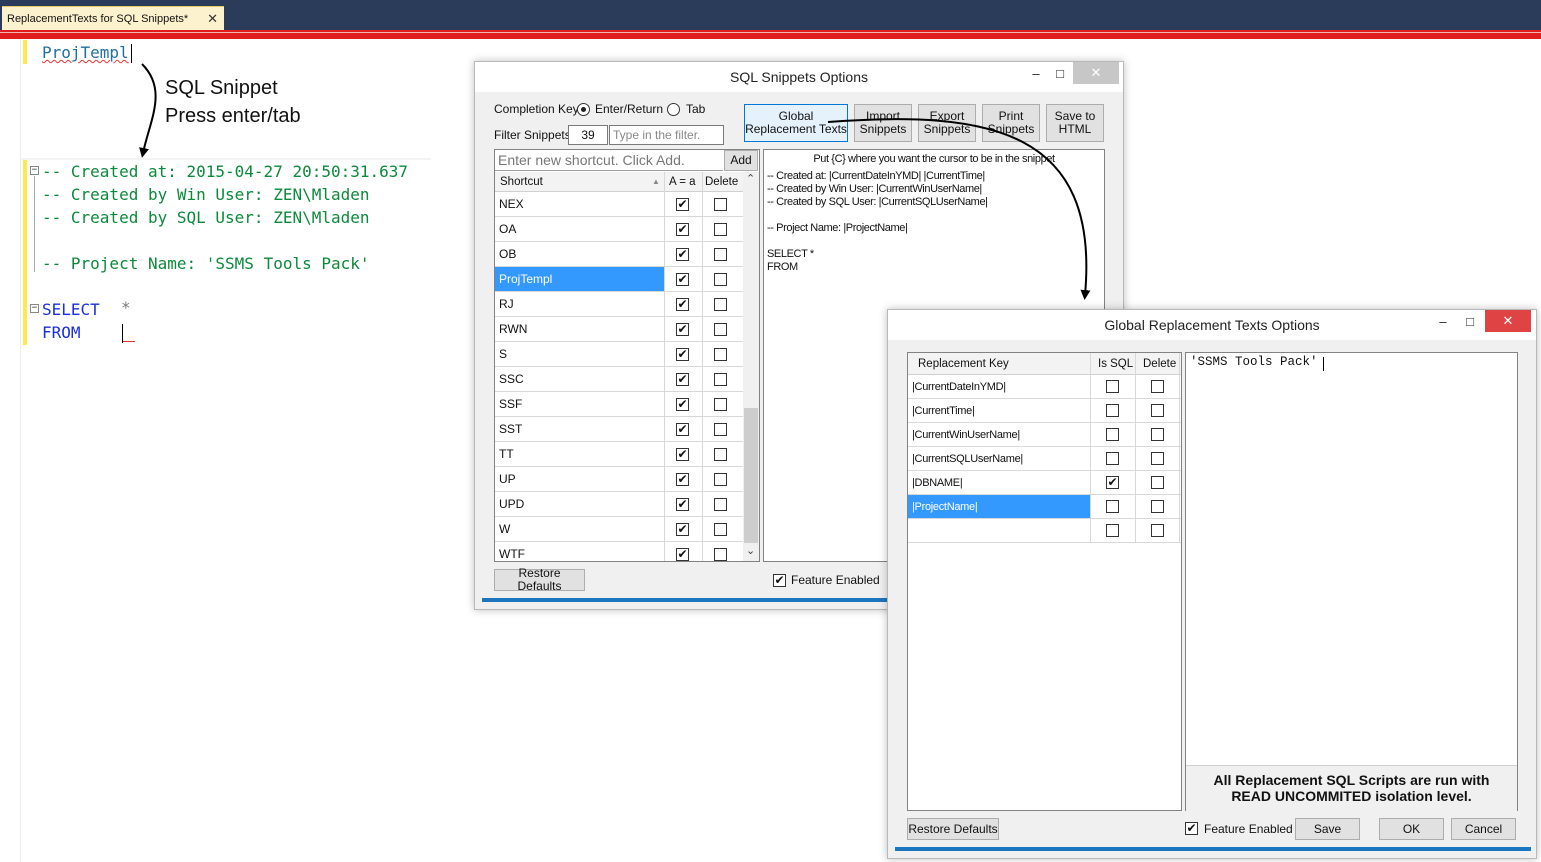  What do you see at coordinates (883, 123) in the screenshot?
I see `import-snippets-button: Import Snippets` at bounding box center [883, 123].